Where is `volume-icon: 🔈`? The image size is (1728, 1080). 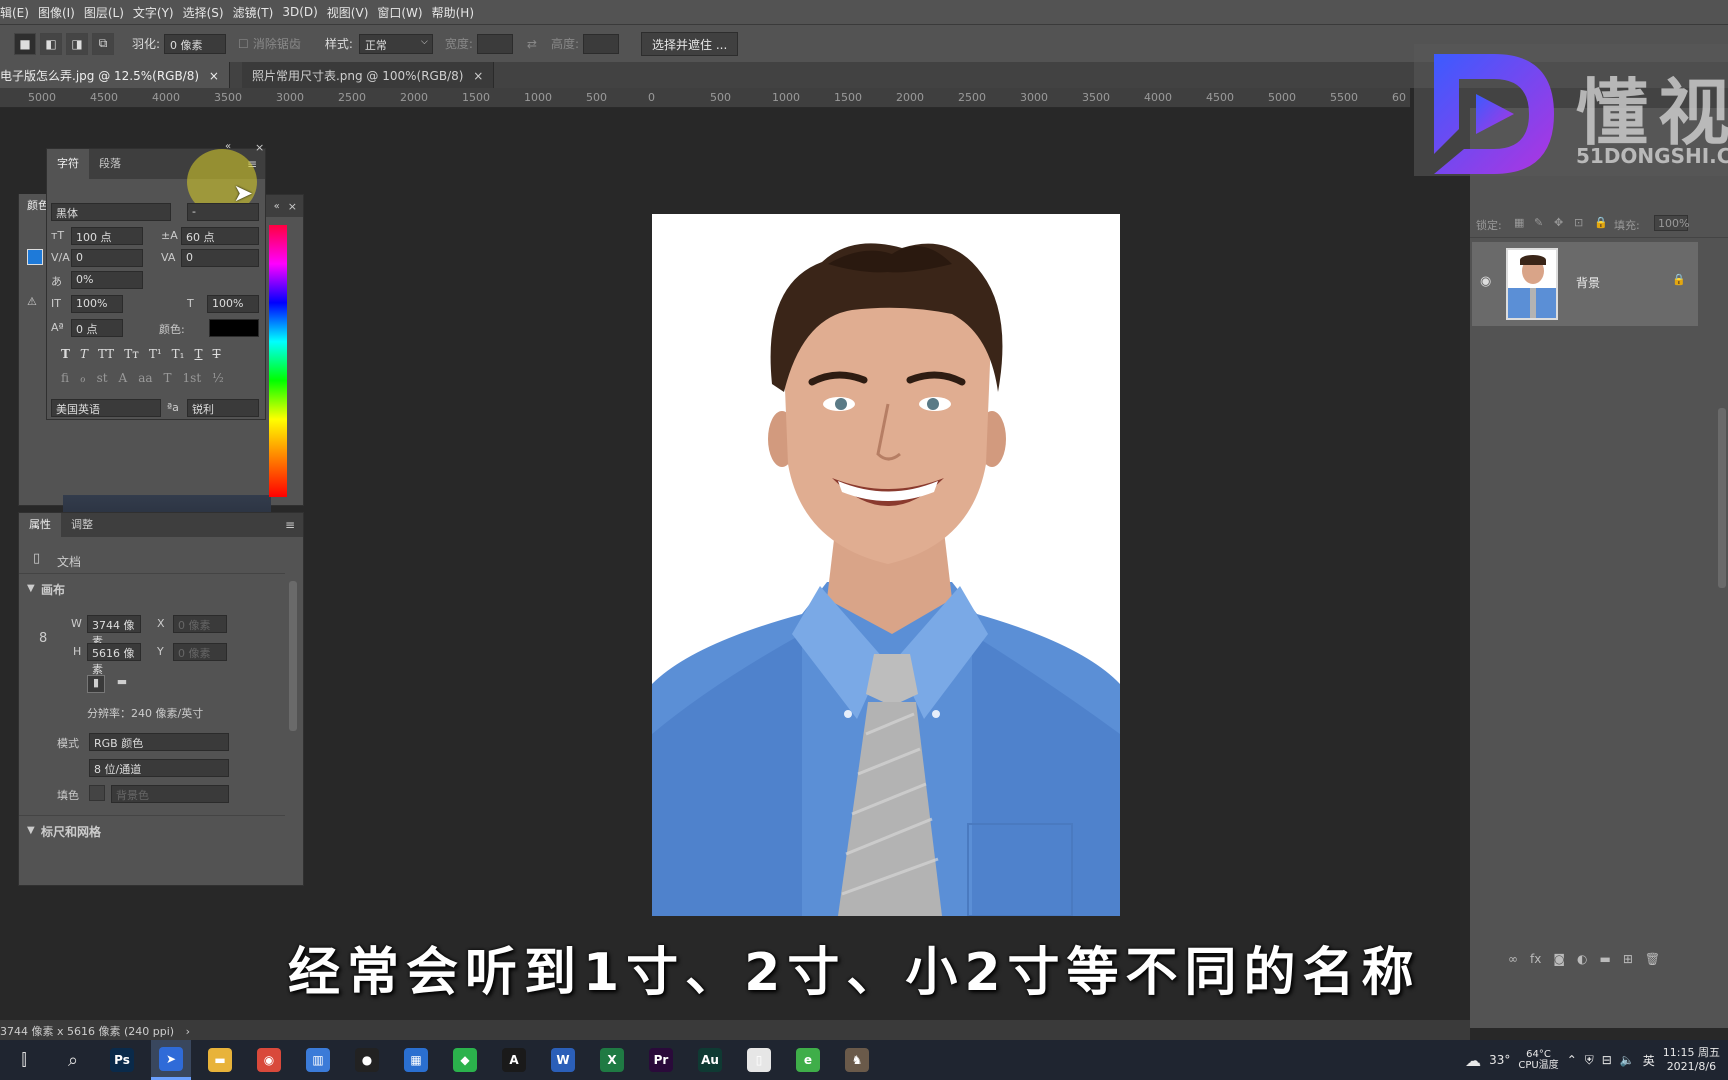
volume-icon: 🔈 is located at coordinates (1627, 1060).